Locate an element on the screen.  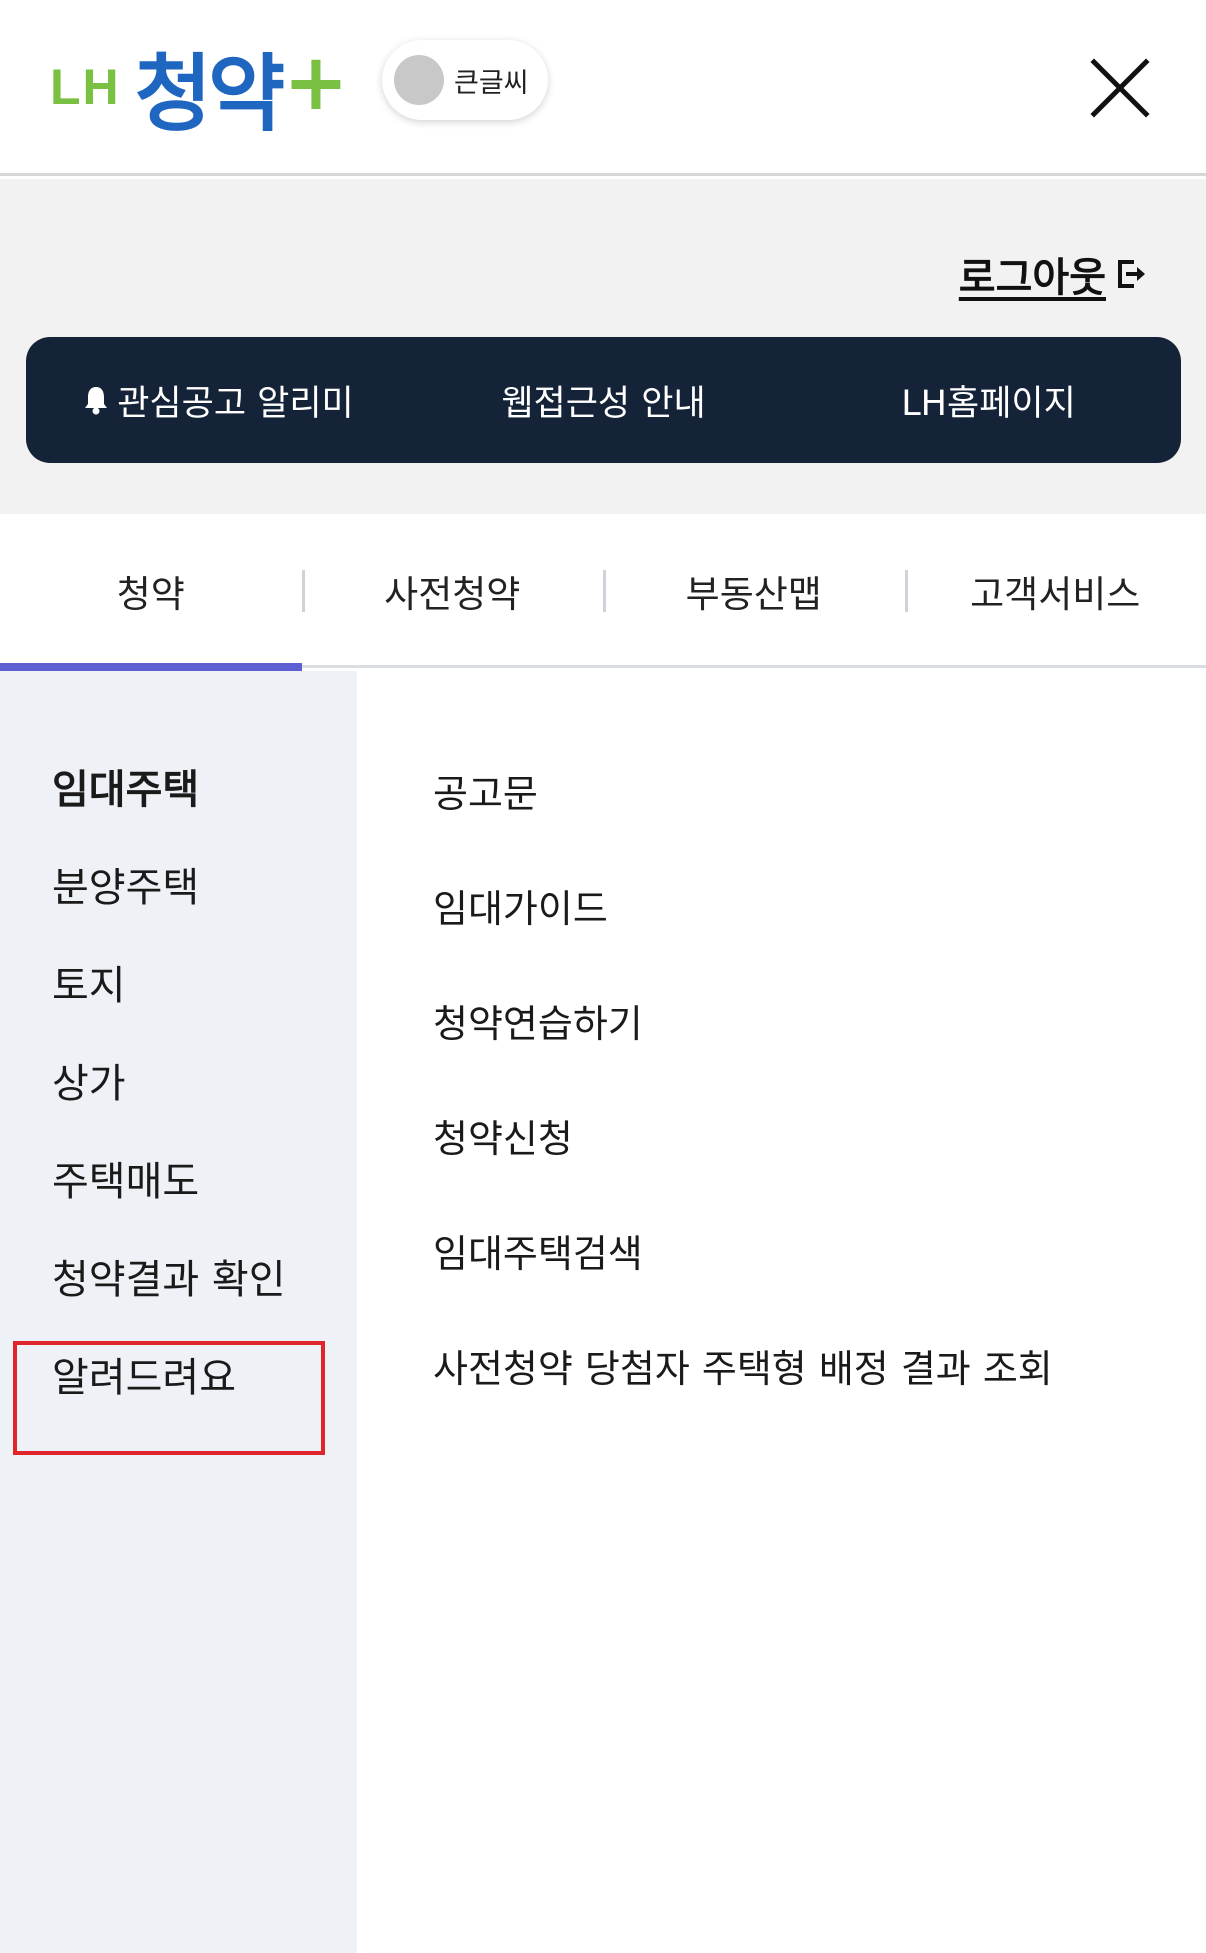
submenu-apply: 청약신청 is located at coordinates (503, 1135).